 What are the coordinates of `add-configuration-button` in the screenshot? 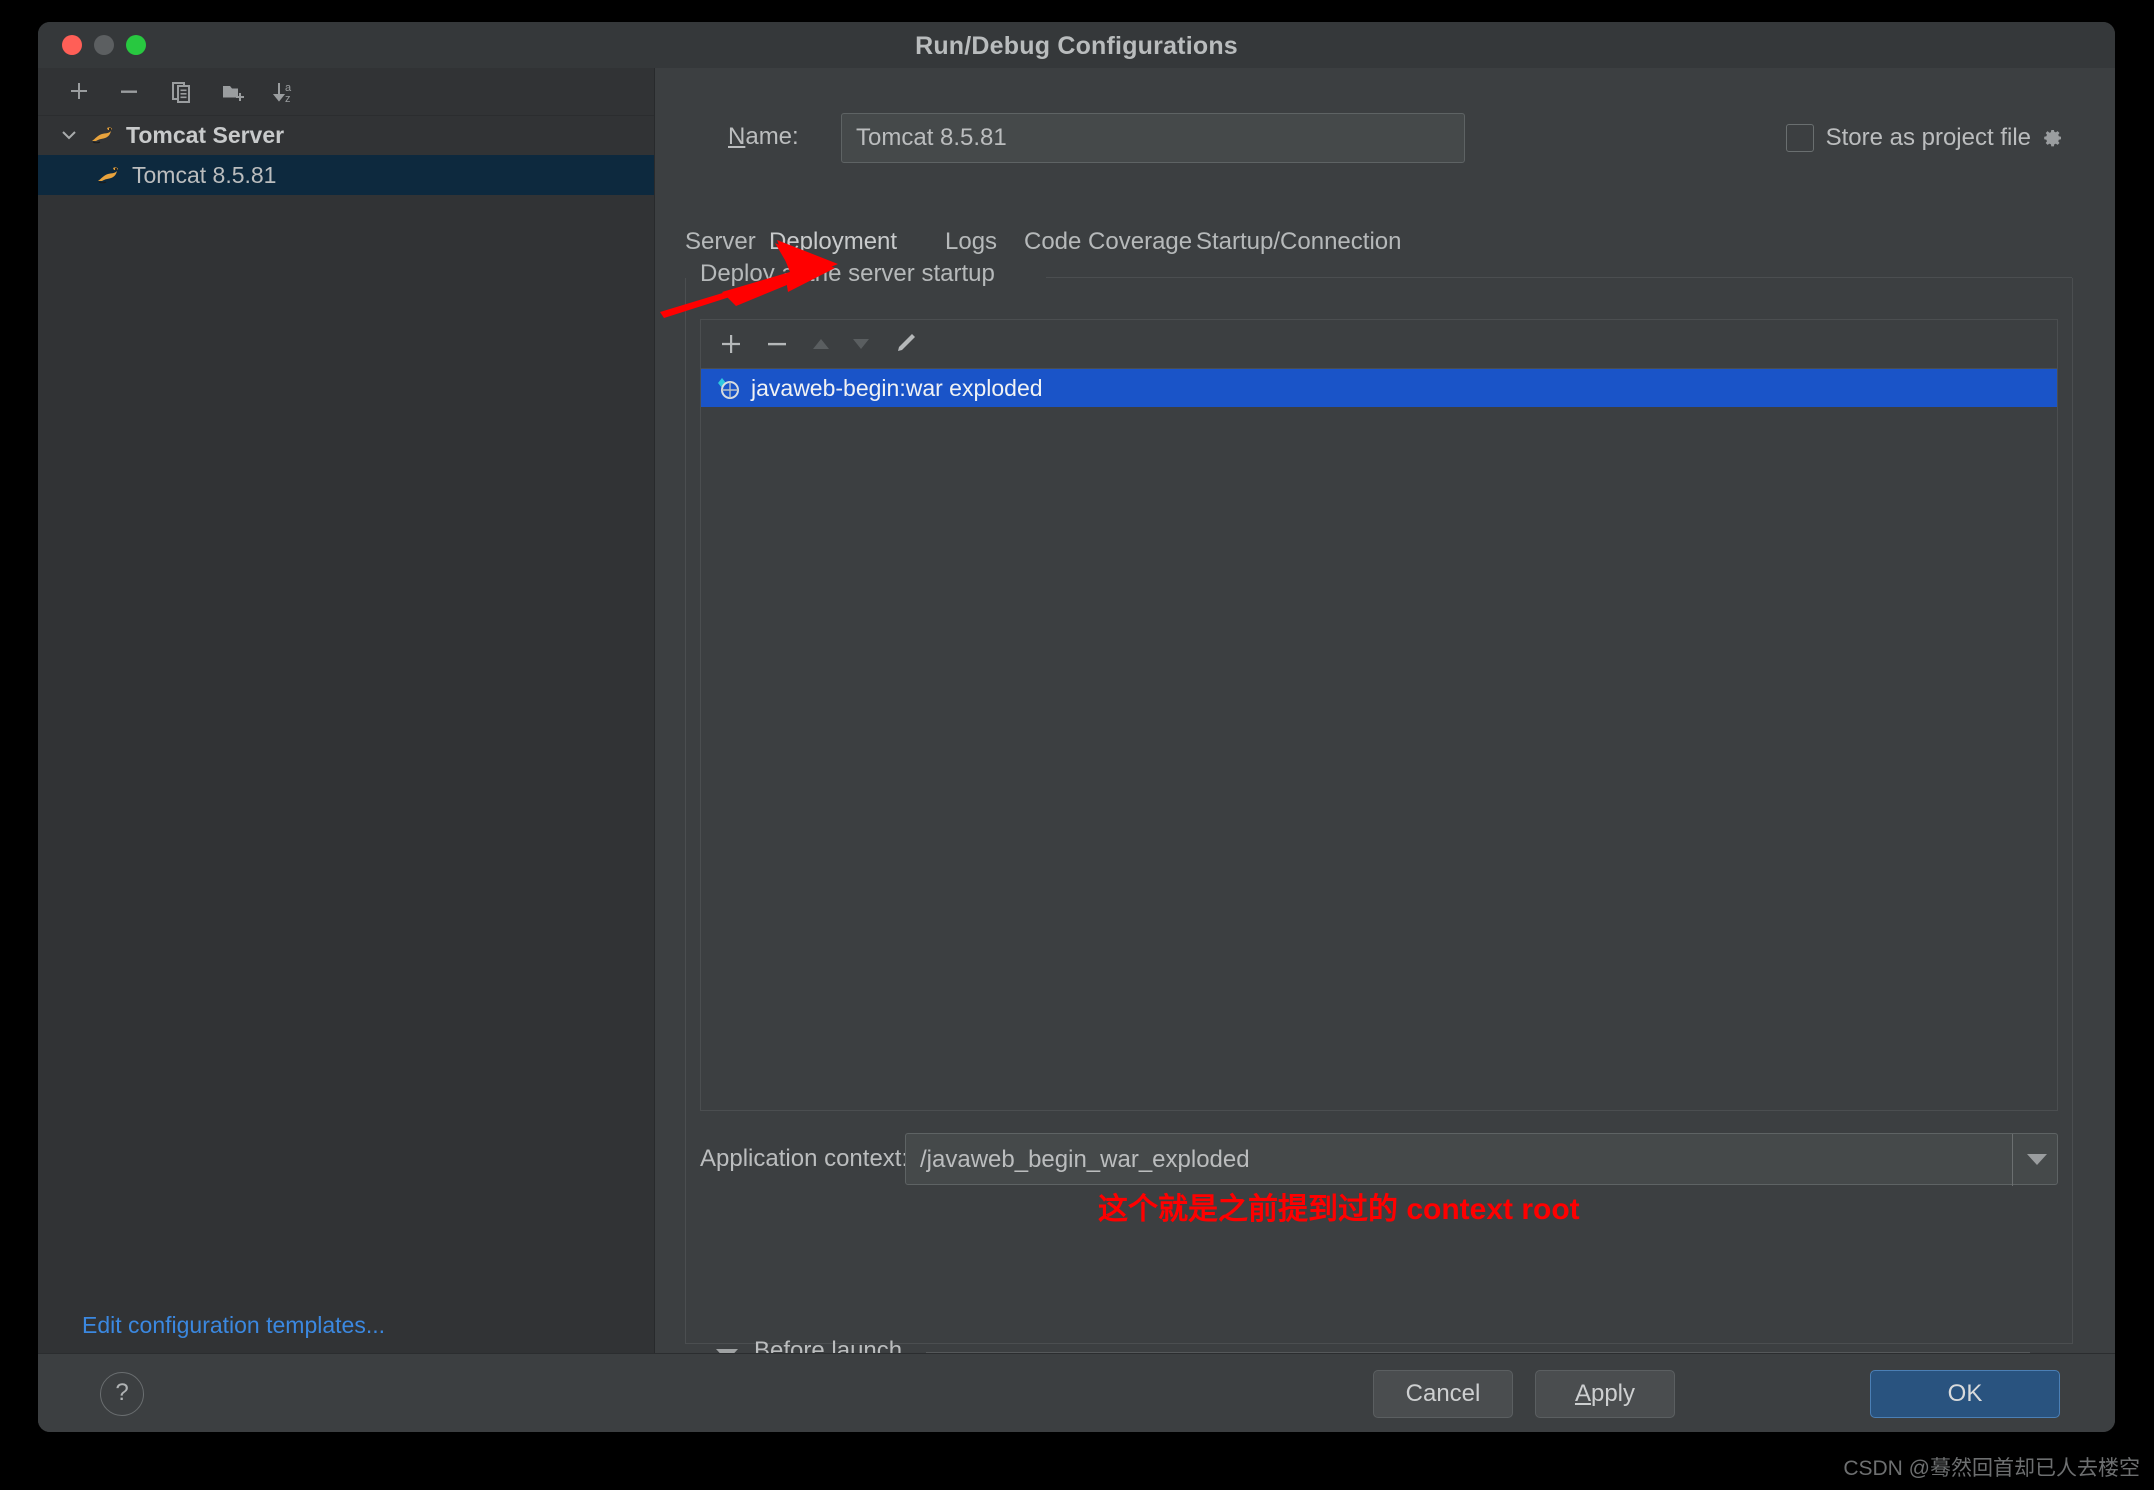 It's located at (79, 92).